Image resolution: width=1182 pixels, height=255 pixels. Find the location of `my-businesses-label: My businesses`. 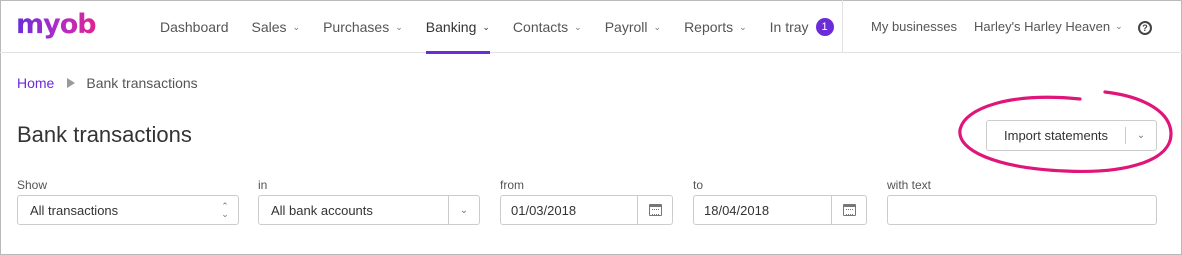

my-businesses-label: My businesses is located at coordinates (914, 26).